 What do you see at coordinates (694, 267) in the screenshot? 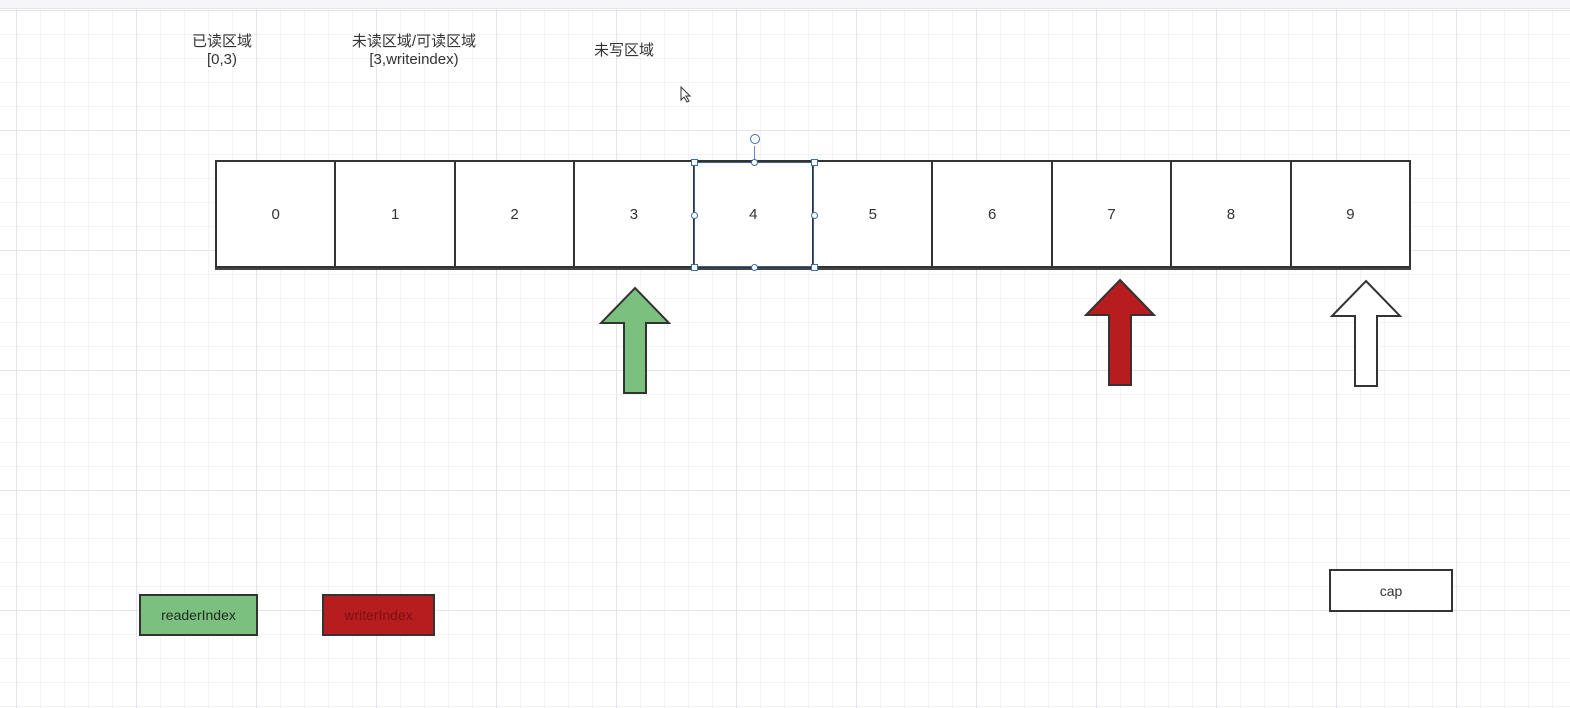
I see `resize-handle-bottom-left` at bounding box center [694, 267].